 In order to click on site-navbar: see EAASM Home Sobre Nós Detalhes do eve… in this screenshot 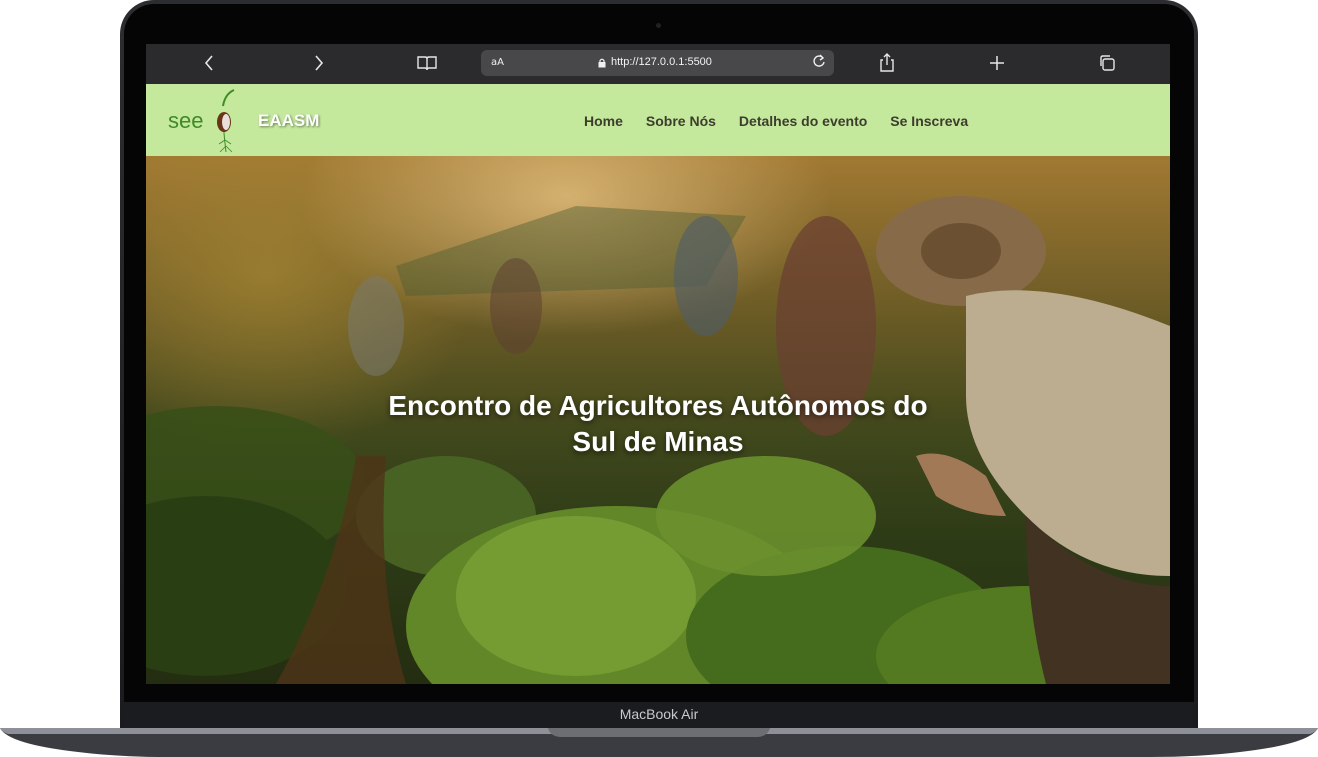, I will do `click(658, 120)`.